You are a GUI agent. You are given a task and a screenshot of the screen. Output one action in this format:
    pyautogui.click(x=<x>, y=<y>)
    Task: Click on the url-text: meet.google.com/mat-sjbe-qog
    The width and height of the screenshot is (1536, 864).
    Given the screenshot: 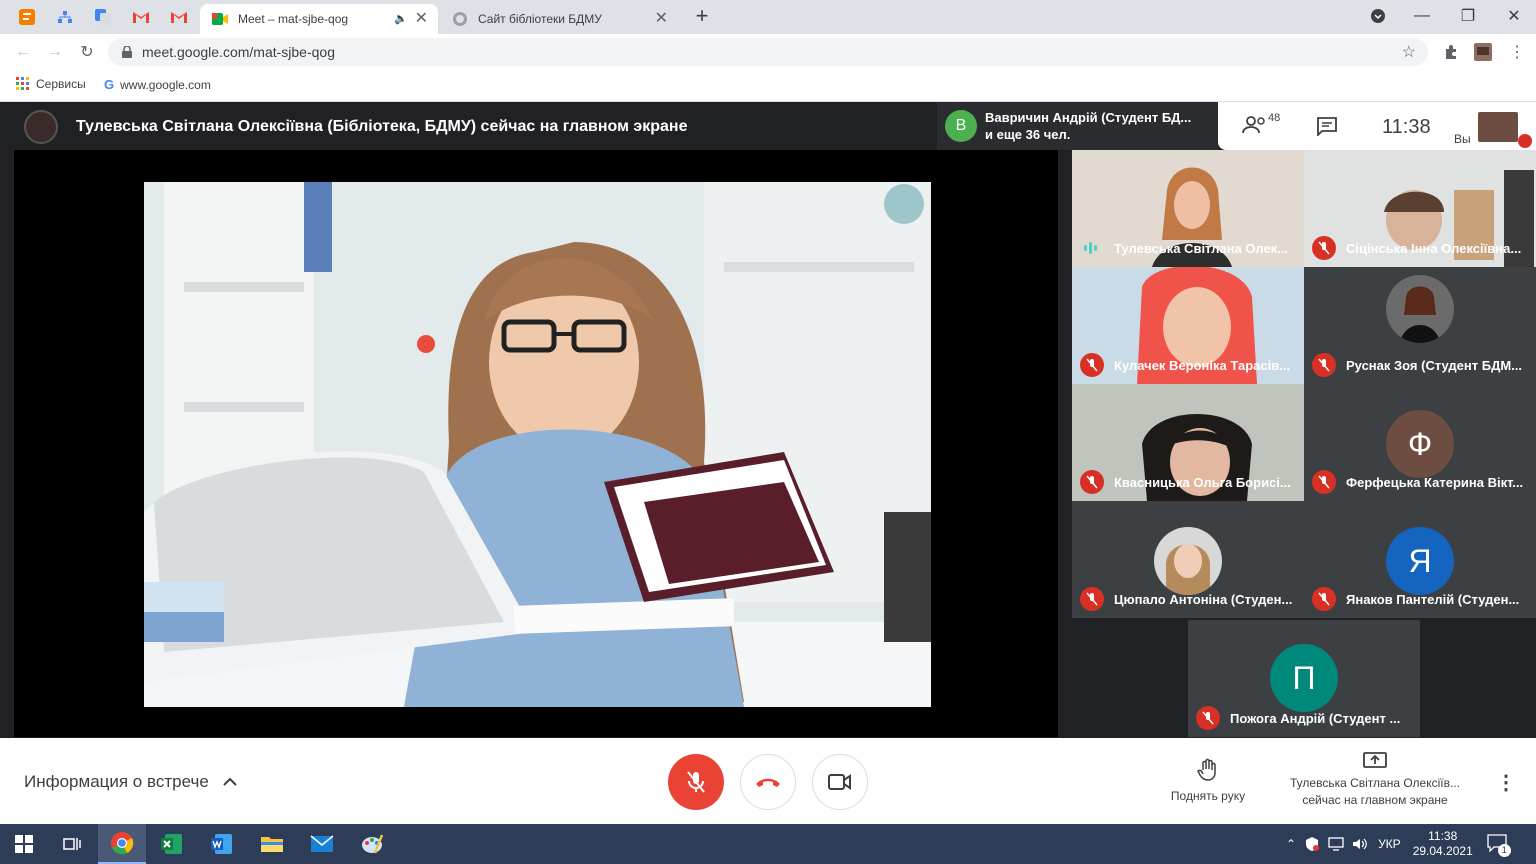 What is the action you would take?
    pyautogui.click(x=238, y=52)
    